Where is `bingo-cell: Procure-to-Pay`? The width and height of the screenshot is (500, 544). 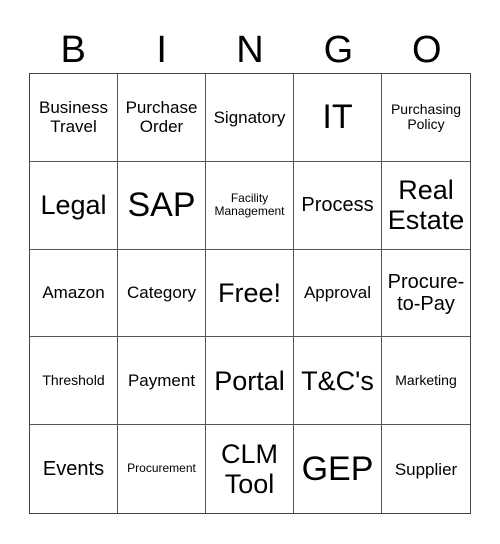 bingo-cell: Procure-to-Pay is located at coordinates (426, 294).